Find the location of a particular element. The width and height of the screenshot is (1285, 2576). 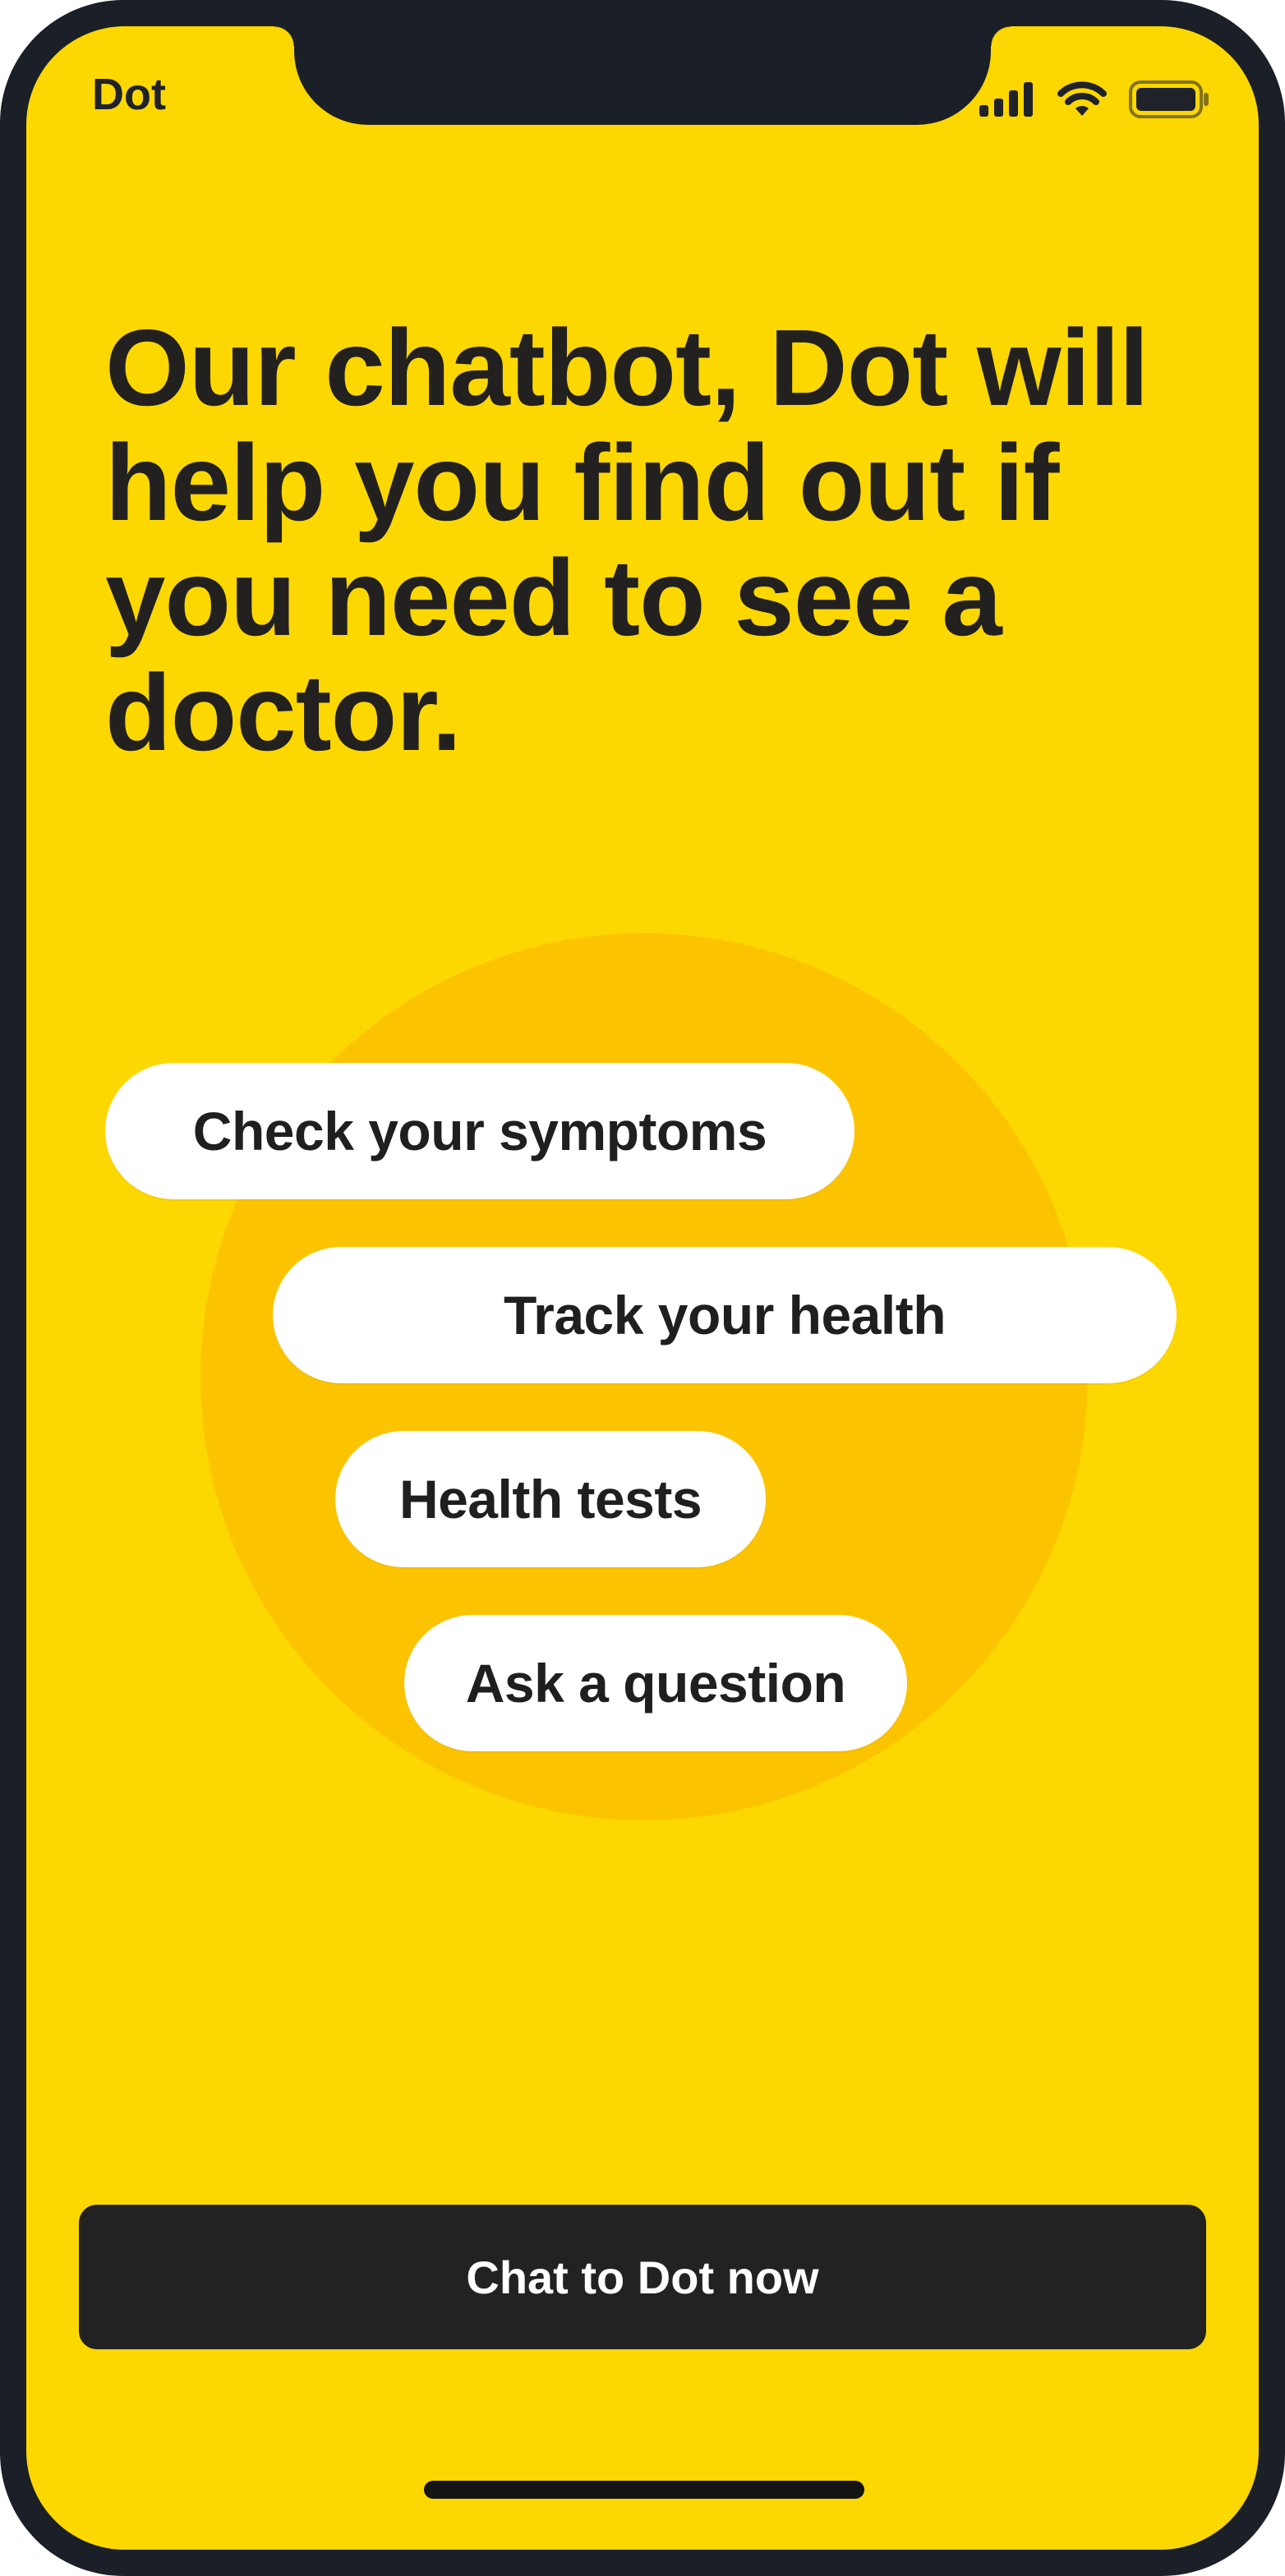

cellular-signal-icon is located at coordinates (1007, 101).